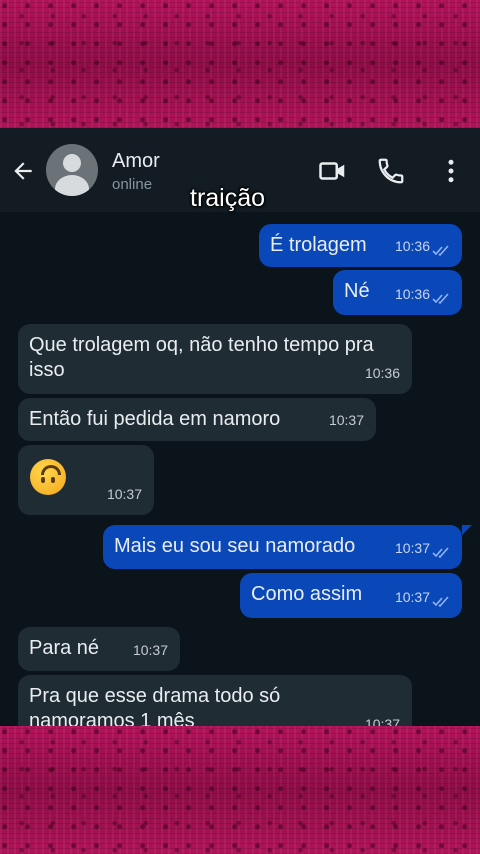 Image resolution: width=480 pixels, height=854 pixels. Describe the element at coordinates (240, 64) in the screenshot. I see `decorative-background-top` at that location.